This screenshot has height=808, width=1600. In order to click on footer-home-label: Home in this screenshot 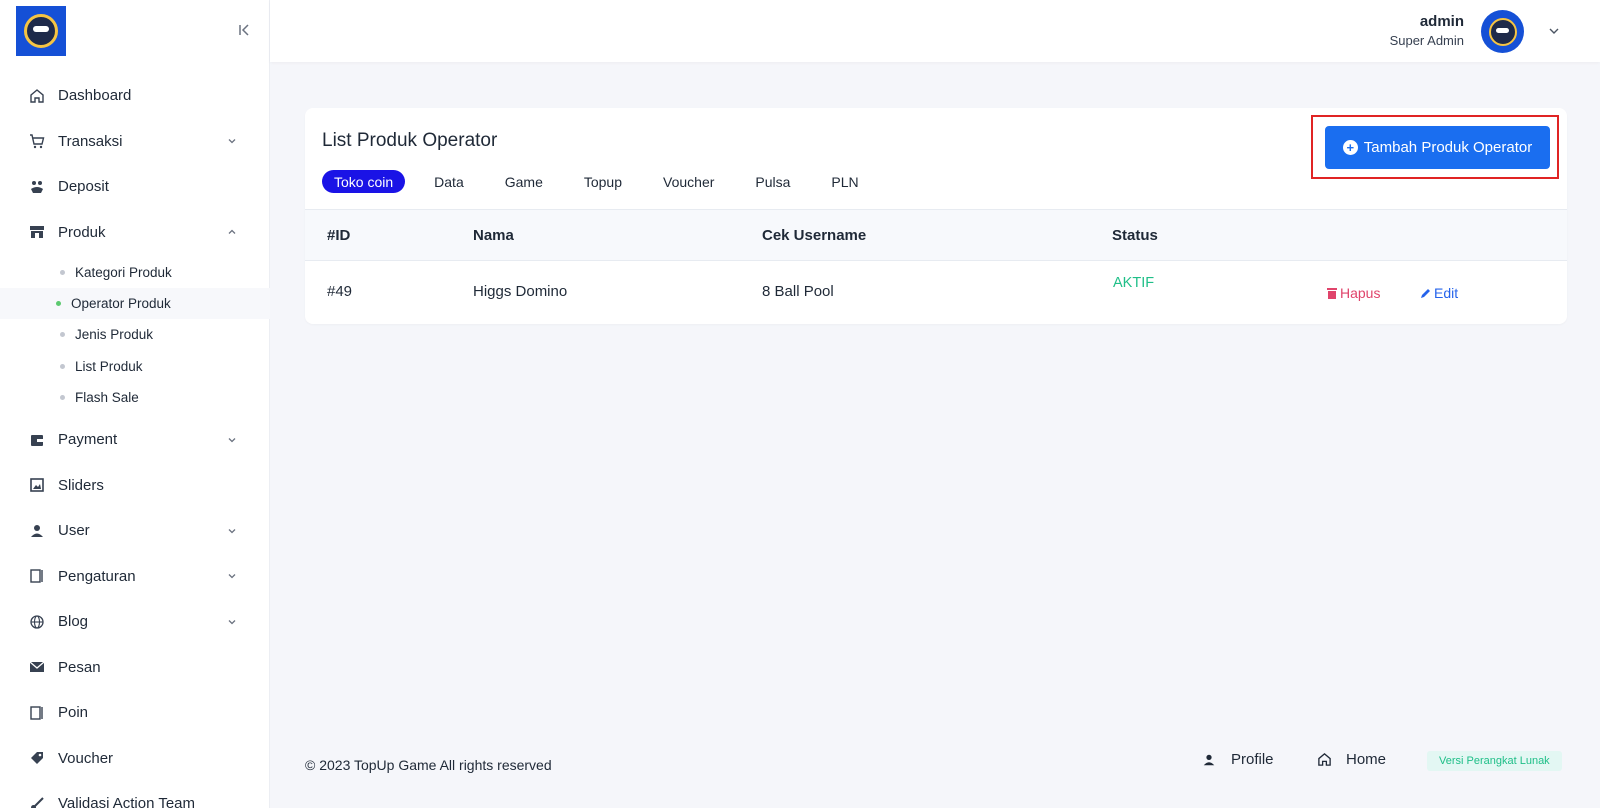, I will do `click(1366, 759)`.